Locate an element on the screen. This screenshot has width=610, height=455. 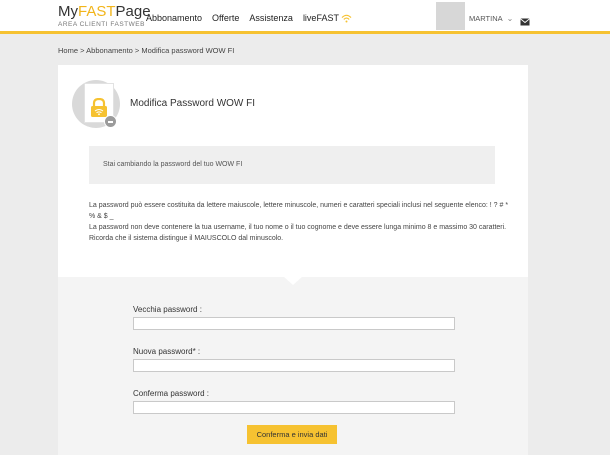
confirm-password-field is located at coordinates (294, 407).